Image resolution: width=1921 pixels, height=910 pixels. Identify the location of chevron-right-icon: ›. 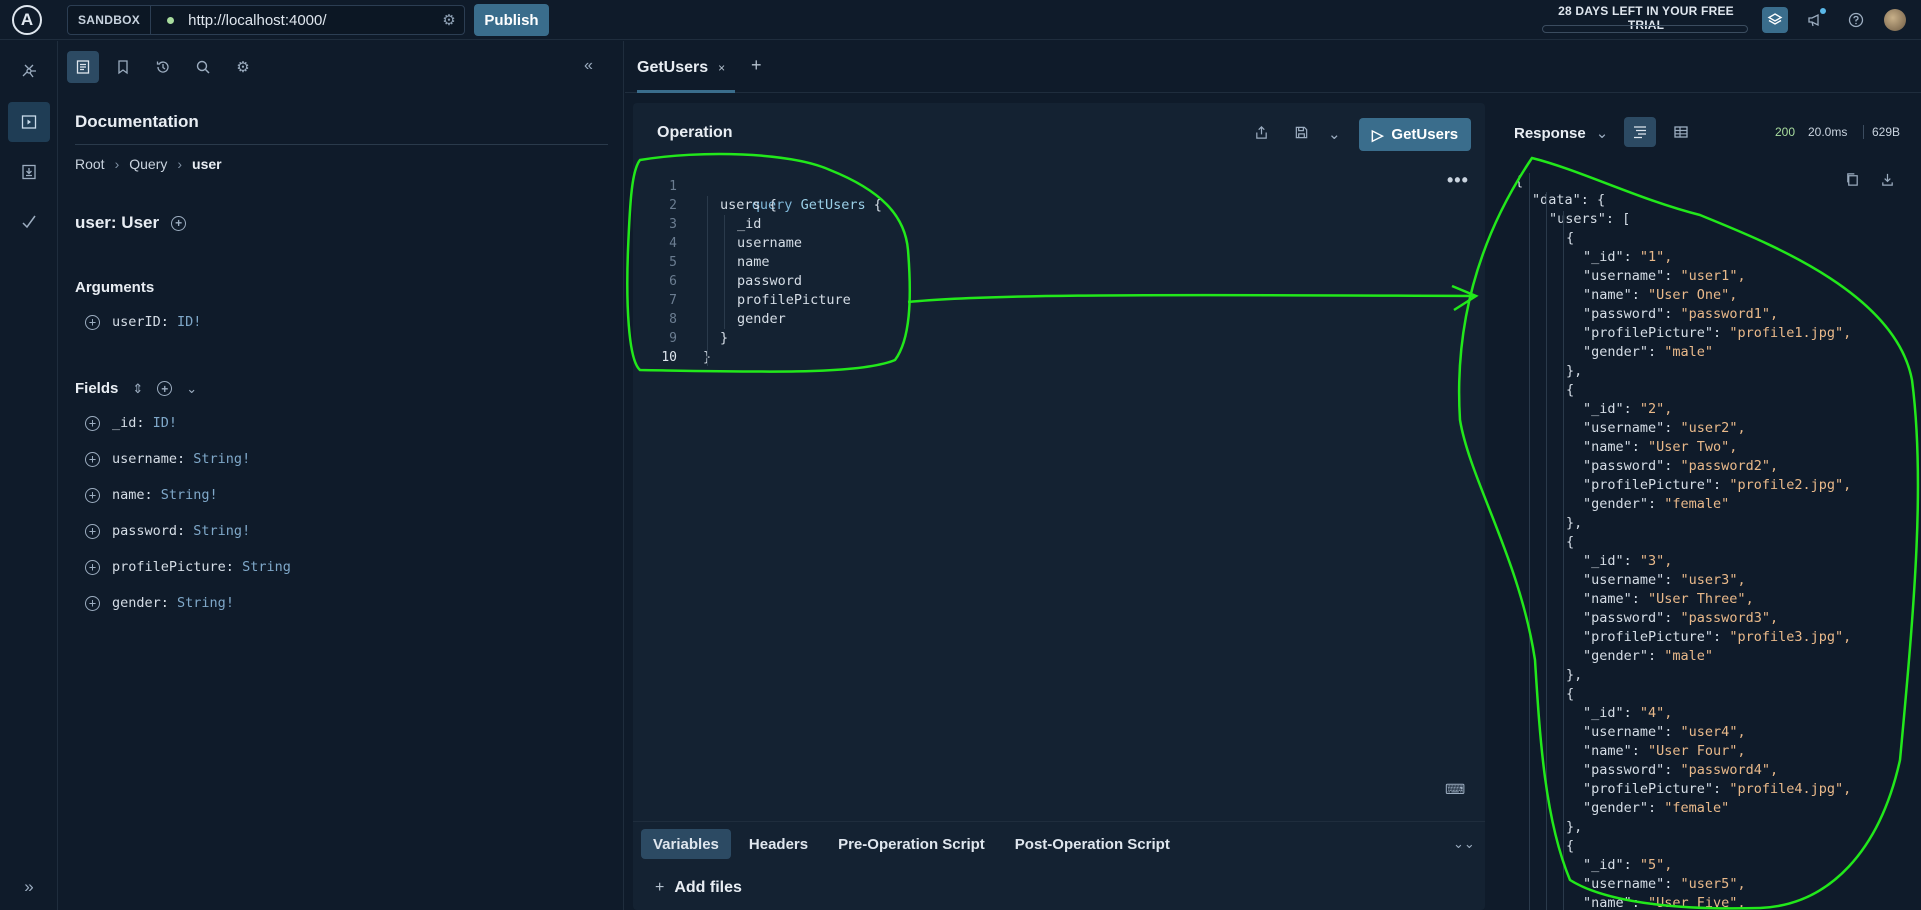
(180, 164).